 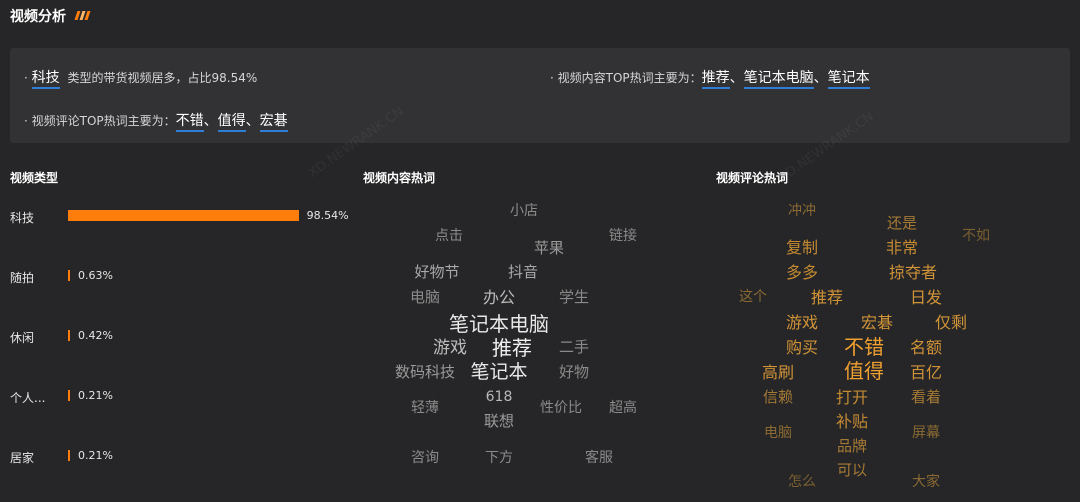 I want to click on cloud-word: 日发, so click(x=926, y=297).